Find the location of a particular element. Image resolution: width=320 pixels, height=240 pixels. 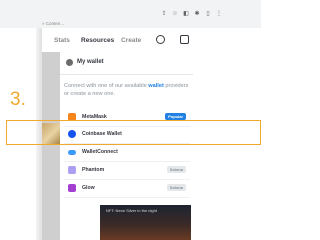

popular-badge: Popular is located at coordinates (175, 116).